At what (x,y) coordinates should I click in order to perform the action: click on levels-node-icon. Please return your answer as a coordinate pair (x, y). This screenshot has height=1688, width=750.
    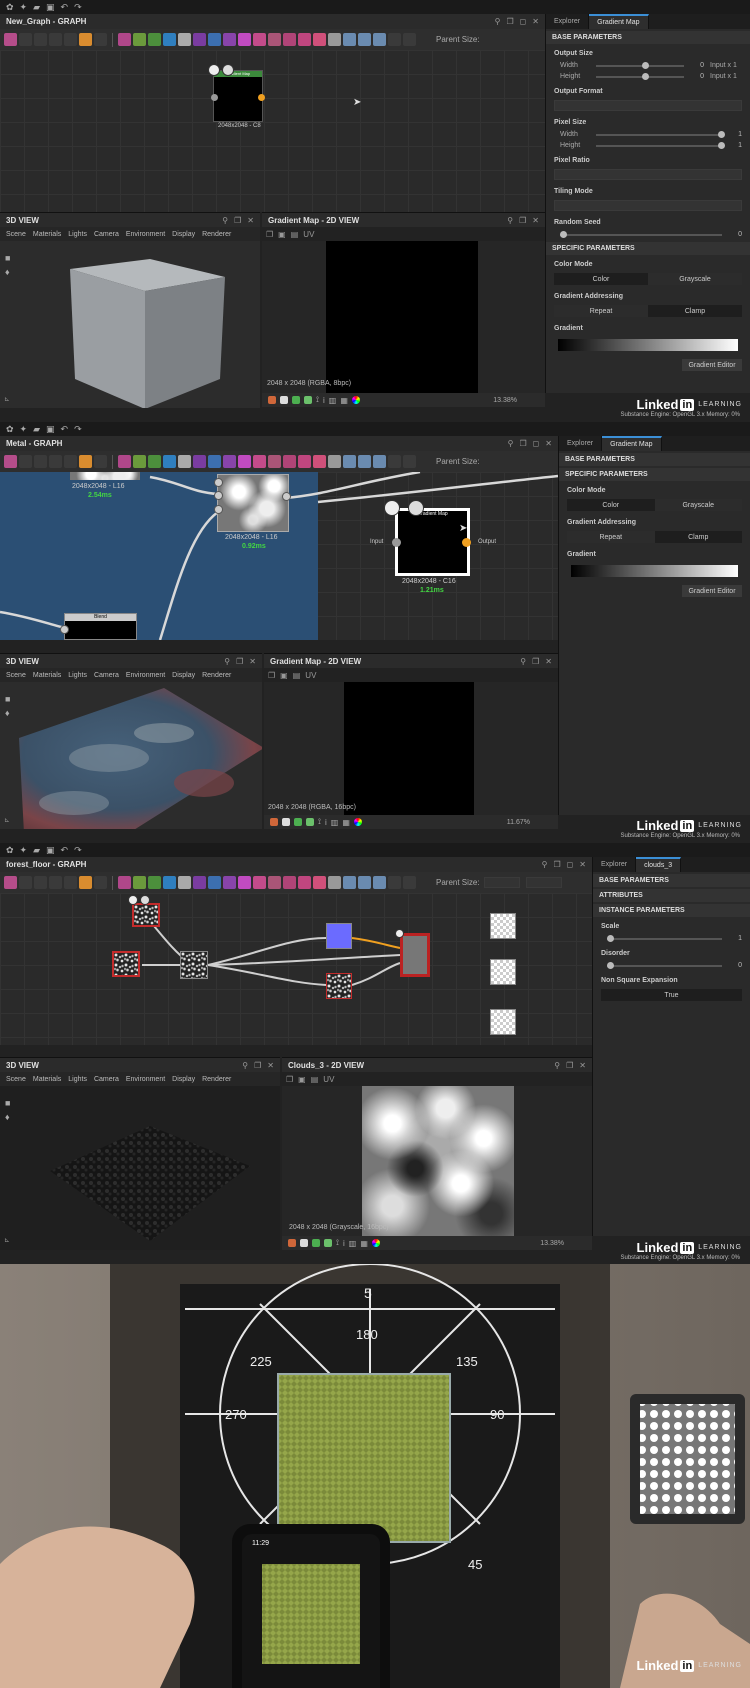
    Looking at the image, I should click on (259, 461).